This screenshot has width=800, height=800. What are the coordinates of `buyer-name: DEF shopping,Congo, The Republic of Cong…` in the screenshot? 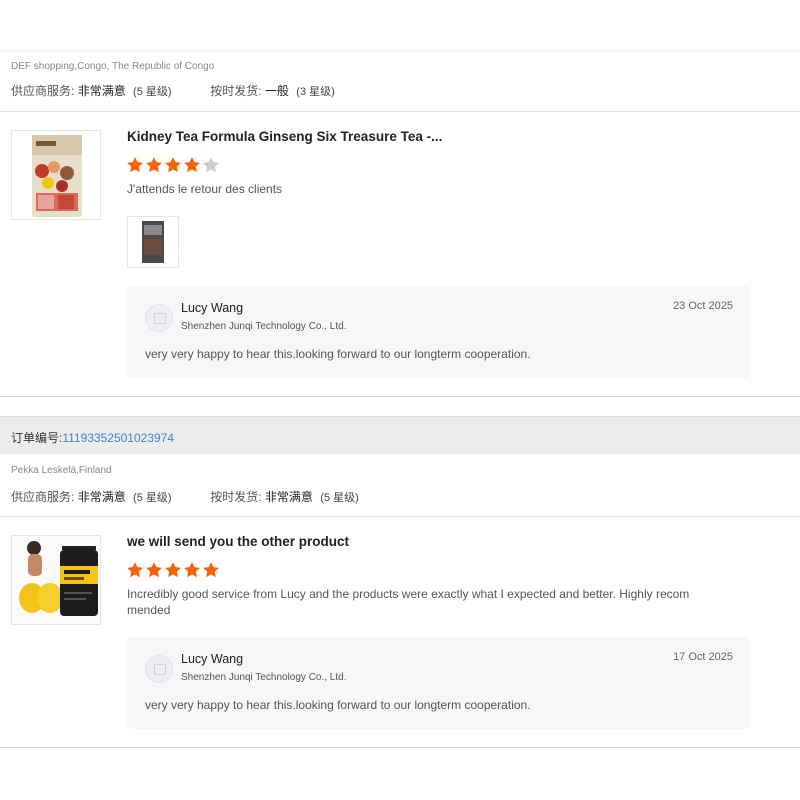 It's located at (113, 66).